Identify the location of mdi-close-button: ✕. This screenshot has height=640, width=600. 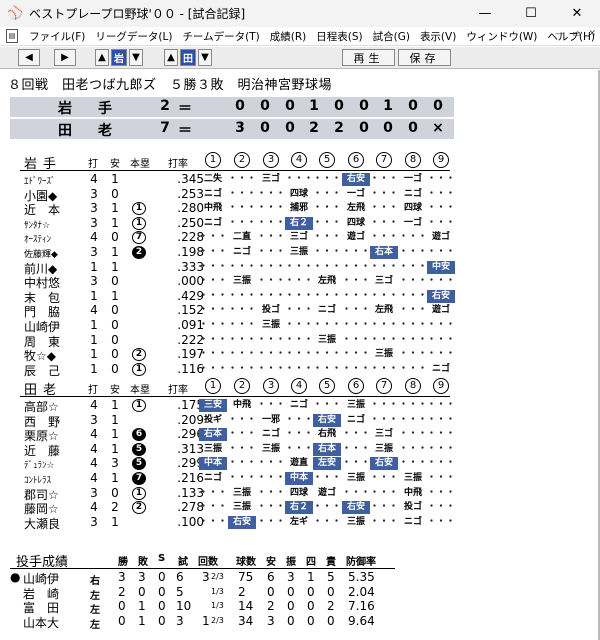
(592, 34).